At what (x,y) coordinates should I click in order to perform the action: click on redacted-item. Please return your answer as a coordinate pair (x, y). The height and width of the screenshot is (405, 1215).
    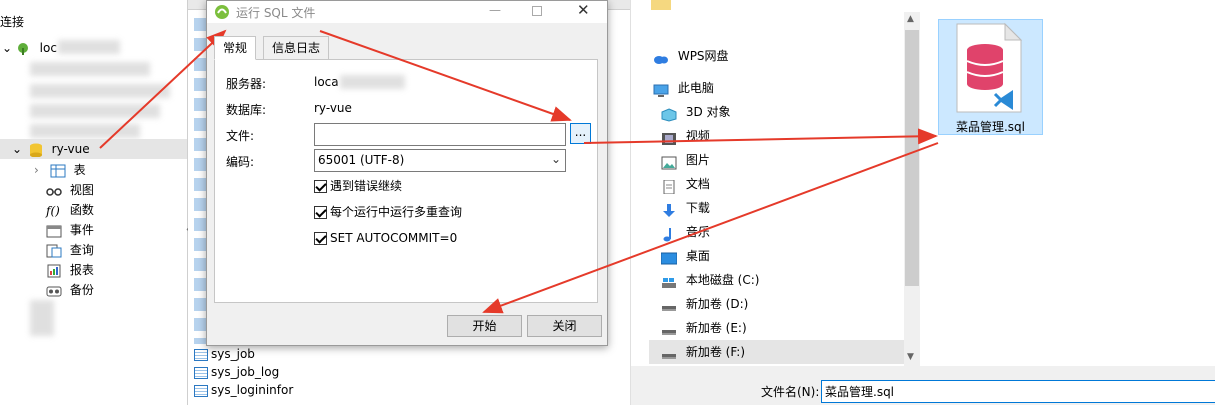
    Looking at the image, I should click on (42, 318).